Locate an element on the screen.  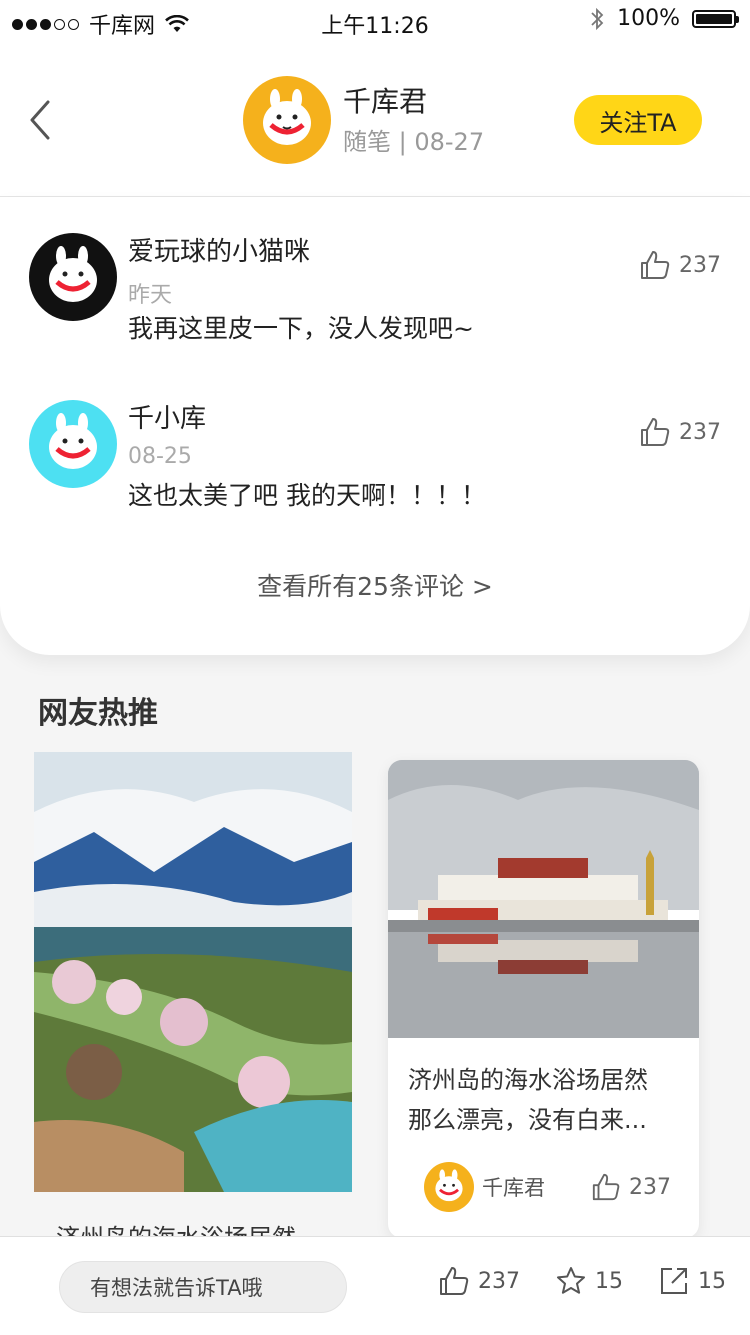
back-button is located at coordinates (42, 121).